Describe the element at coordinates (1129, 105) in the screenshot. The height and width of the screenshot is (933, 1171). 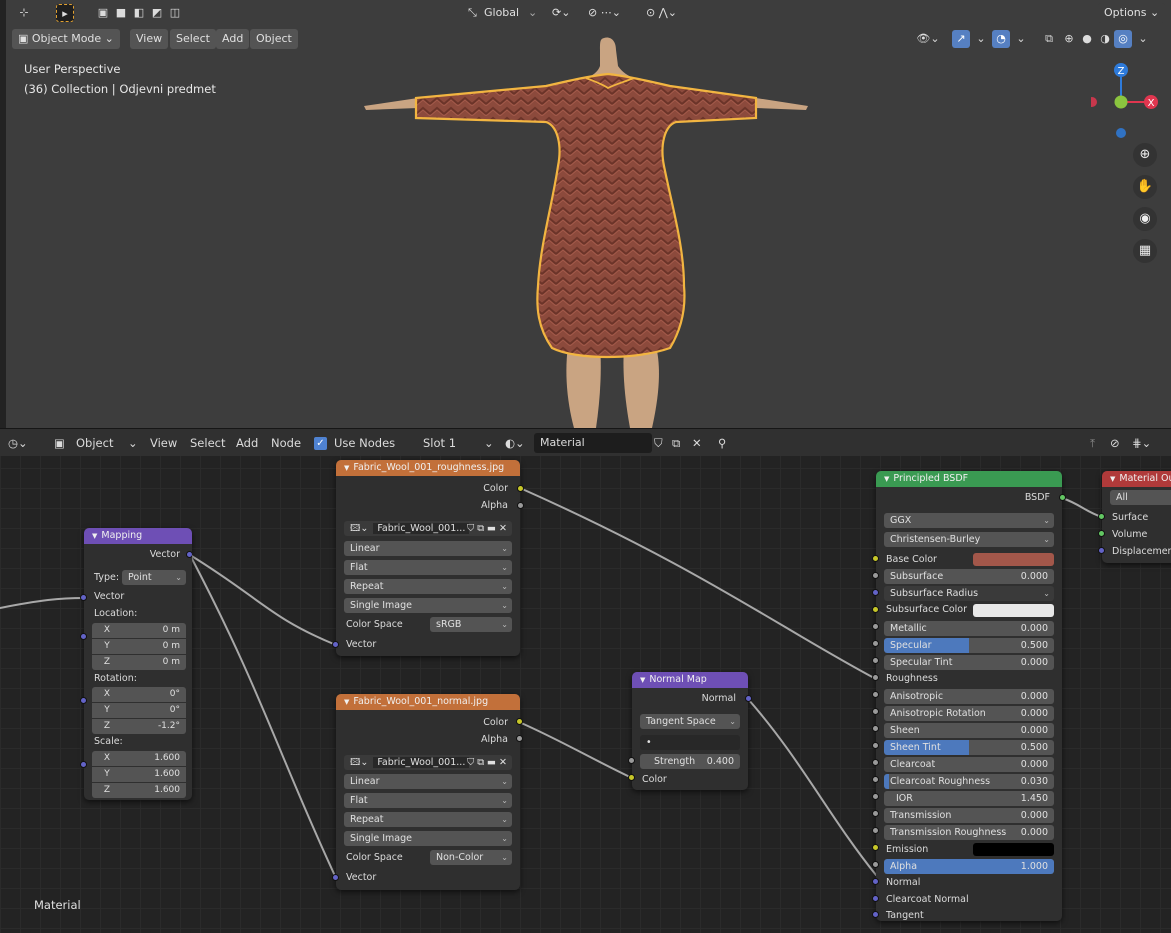
I see `navigation-gizmo: Z X` at that location.